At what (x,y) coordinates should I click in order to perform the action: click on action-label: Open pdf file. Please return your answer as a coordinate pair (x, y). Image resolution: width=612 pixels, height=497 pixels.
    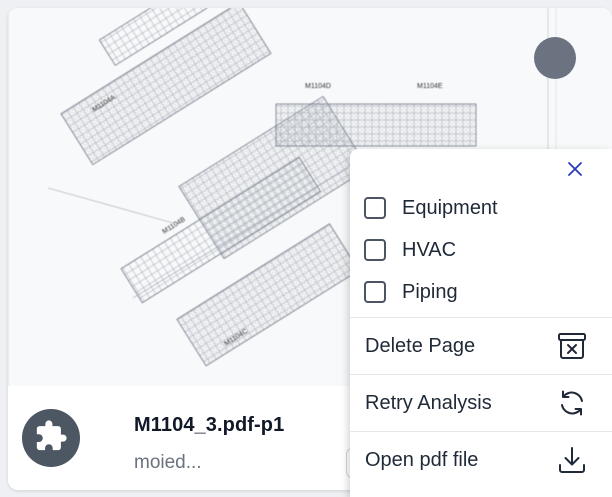
    Looking at the image, I should click on (422, 459).